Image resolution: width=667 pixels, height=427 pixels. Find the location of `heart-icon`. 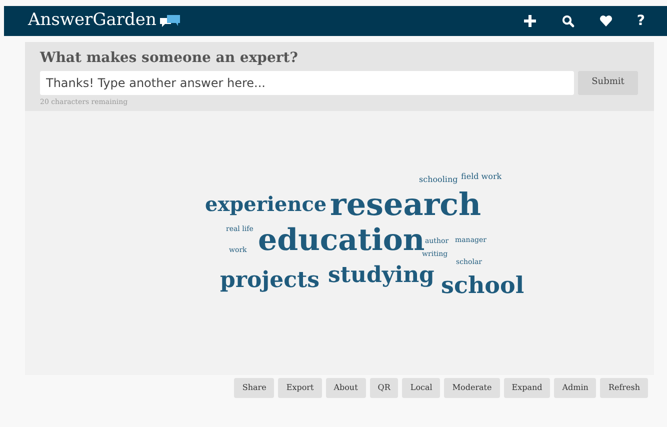

heart-icon is located at coordinates (605, 21).